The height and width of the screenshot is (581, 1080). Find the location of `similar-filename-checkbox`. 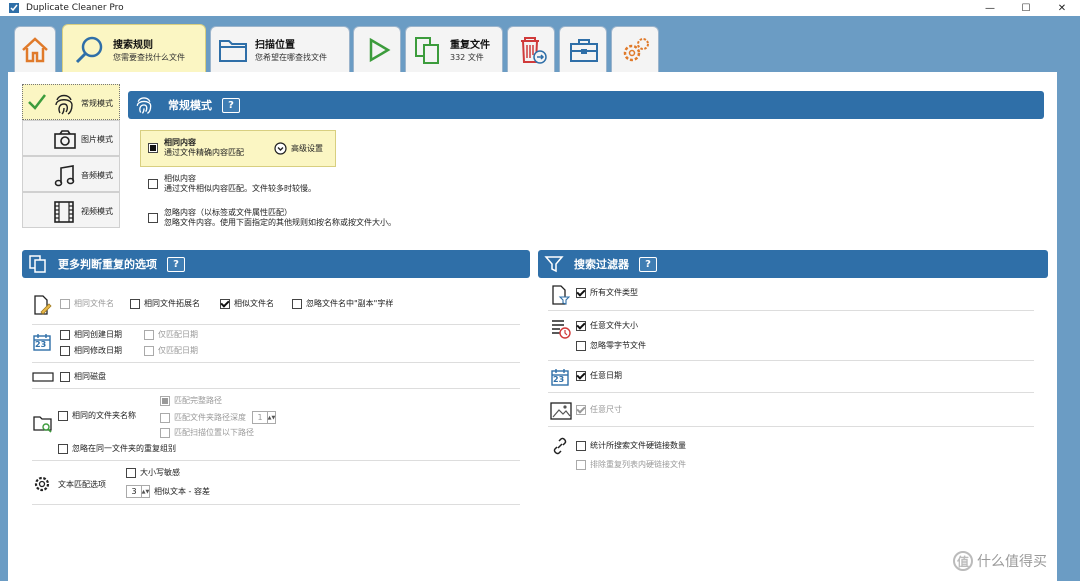

similar-filename-checkbox is located at coordinates (225, 304).